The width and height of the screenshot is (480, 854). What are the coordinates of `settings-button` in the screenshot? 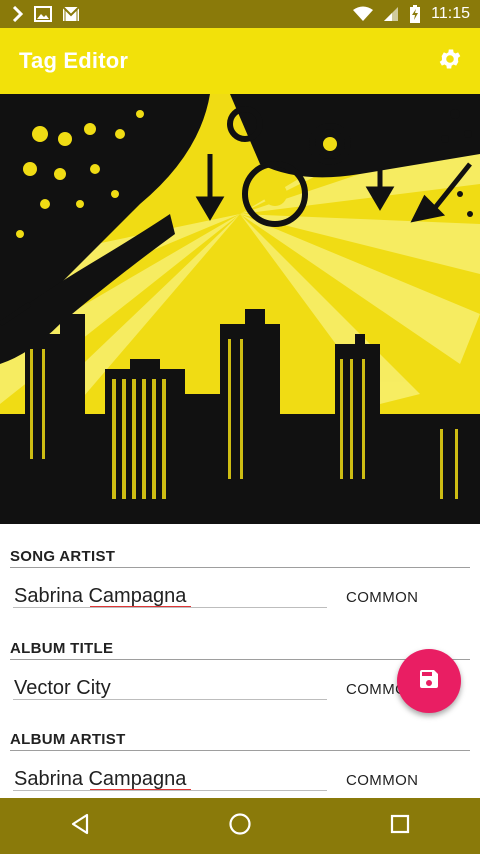 It's located at (450, 61).